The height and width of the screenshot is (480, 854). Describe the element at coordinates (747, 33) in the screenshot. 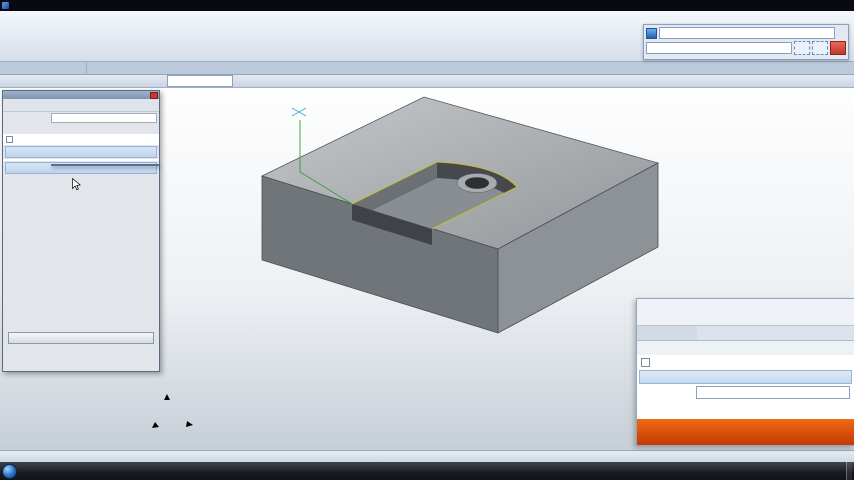

I see `tutorial-search-input` at that location.